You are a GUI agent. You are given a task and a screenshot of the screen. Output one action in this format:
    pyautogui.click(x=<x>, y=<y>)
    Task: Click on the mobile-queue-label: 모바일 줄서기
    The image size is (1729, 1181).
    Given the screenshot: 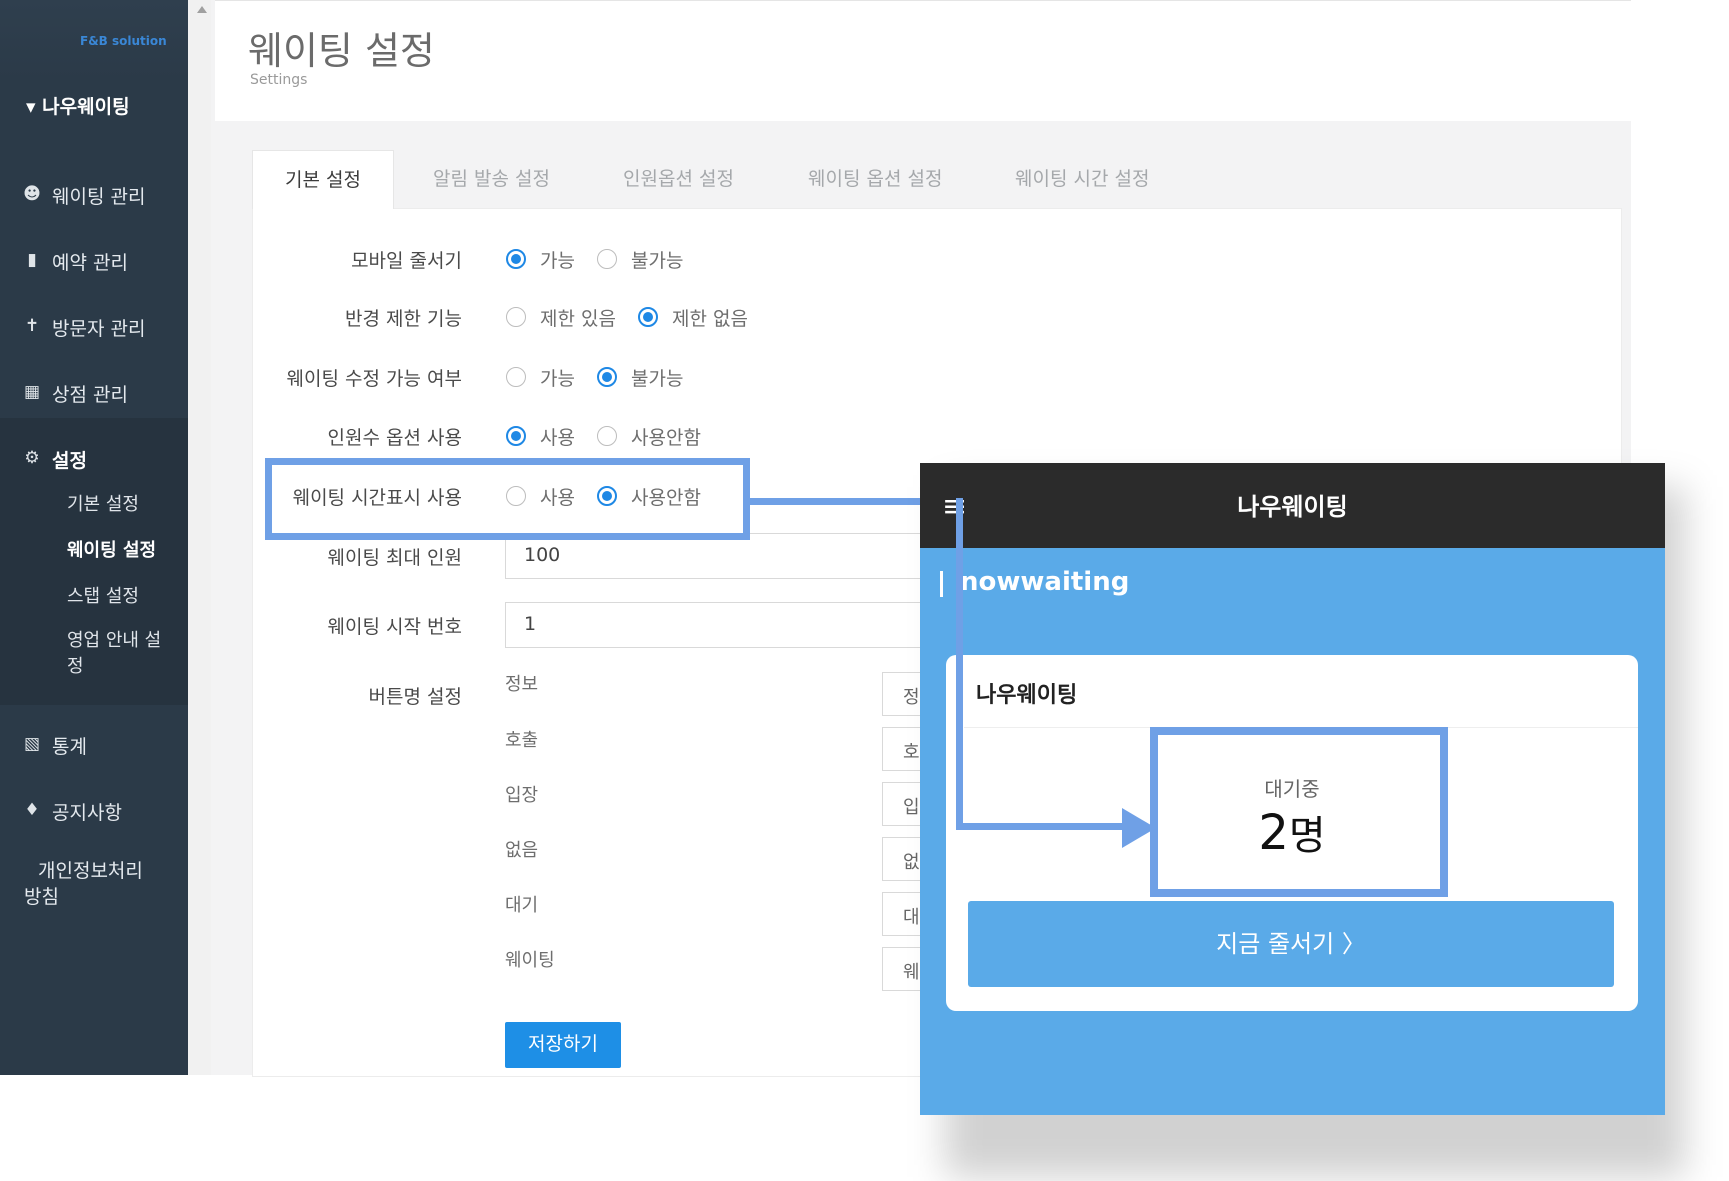 What is the action you would take?
    pyautogui.click(x=406, y=261)
    